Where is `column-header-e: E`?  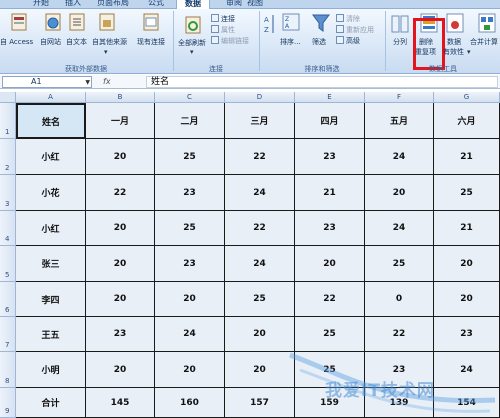 column-header-e: E is located at coordinates (330, 97).